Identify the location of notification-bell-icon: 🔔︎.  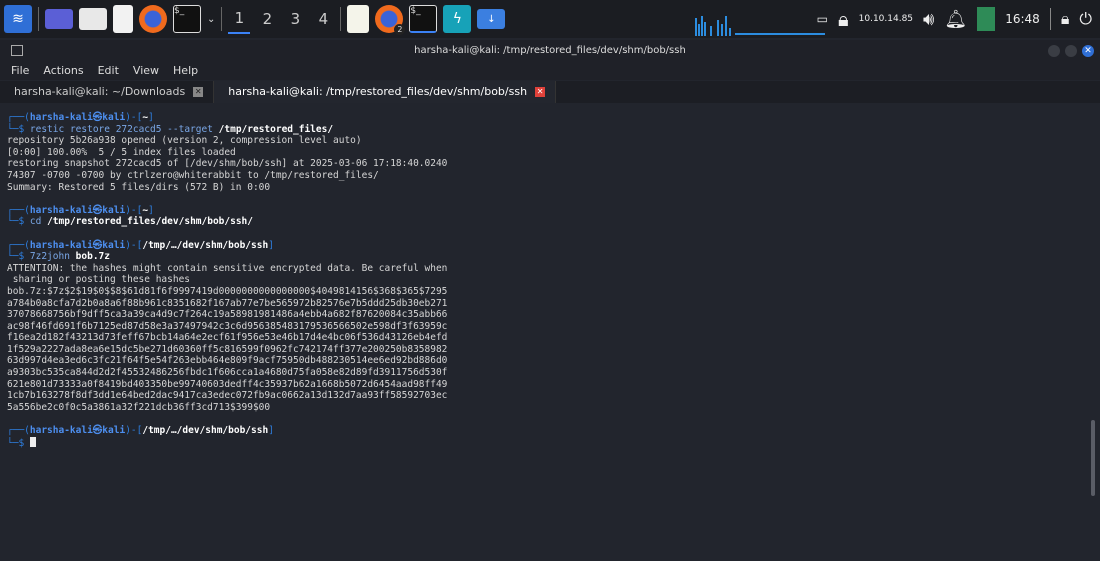
(955, 19).